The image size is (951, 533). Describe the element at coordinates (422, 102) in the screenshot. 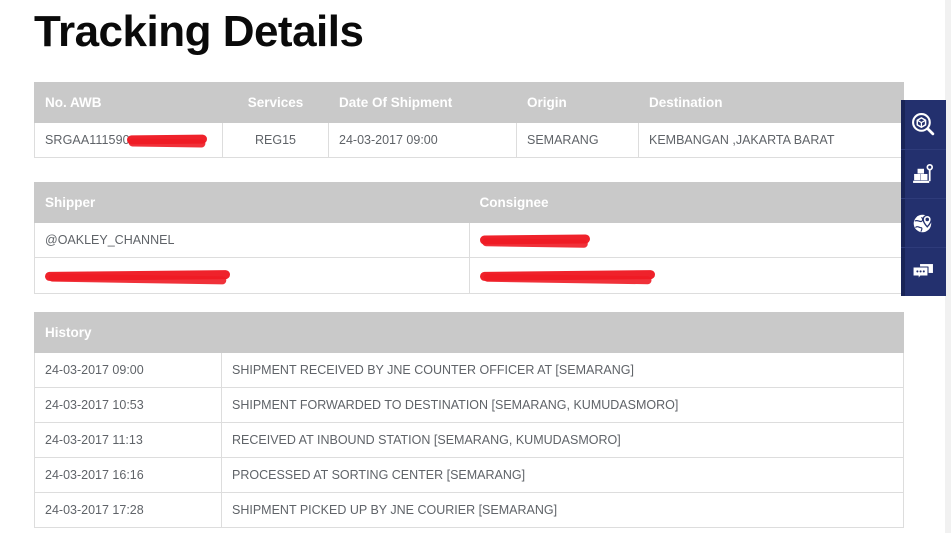

I see `column-header-date-of-shipment: Date Of Shipment` at that location.